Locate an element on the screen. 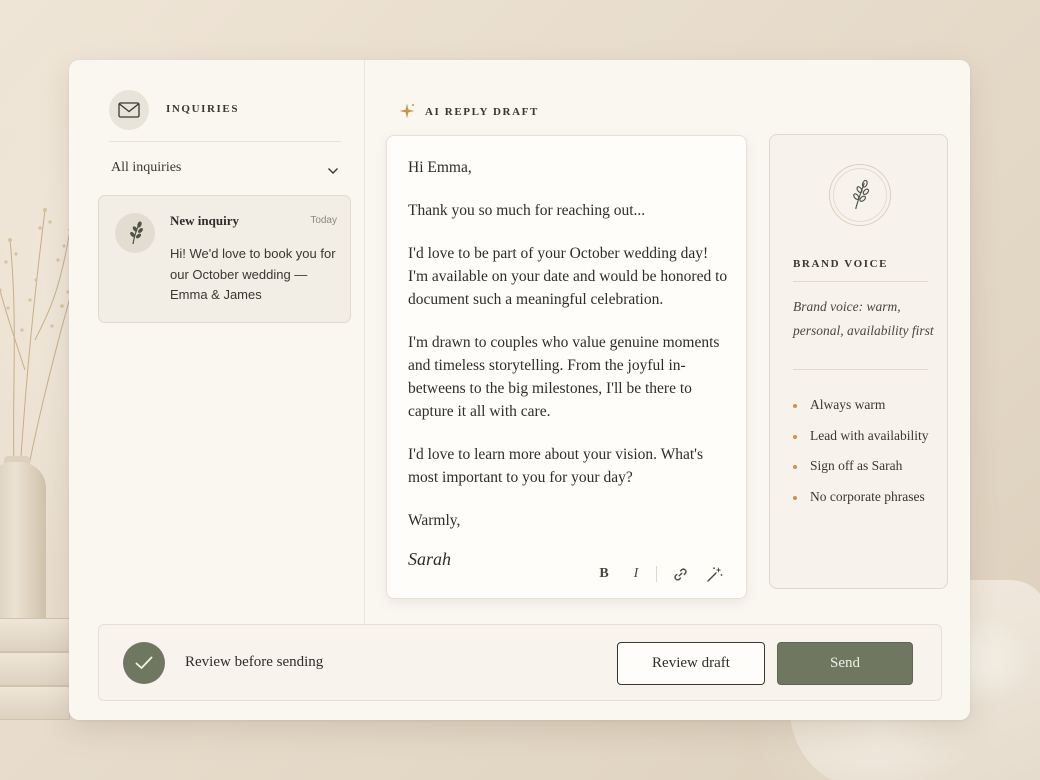  inquiry-filter-dropdown: All inquiries is located at coordinates (226, 171).